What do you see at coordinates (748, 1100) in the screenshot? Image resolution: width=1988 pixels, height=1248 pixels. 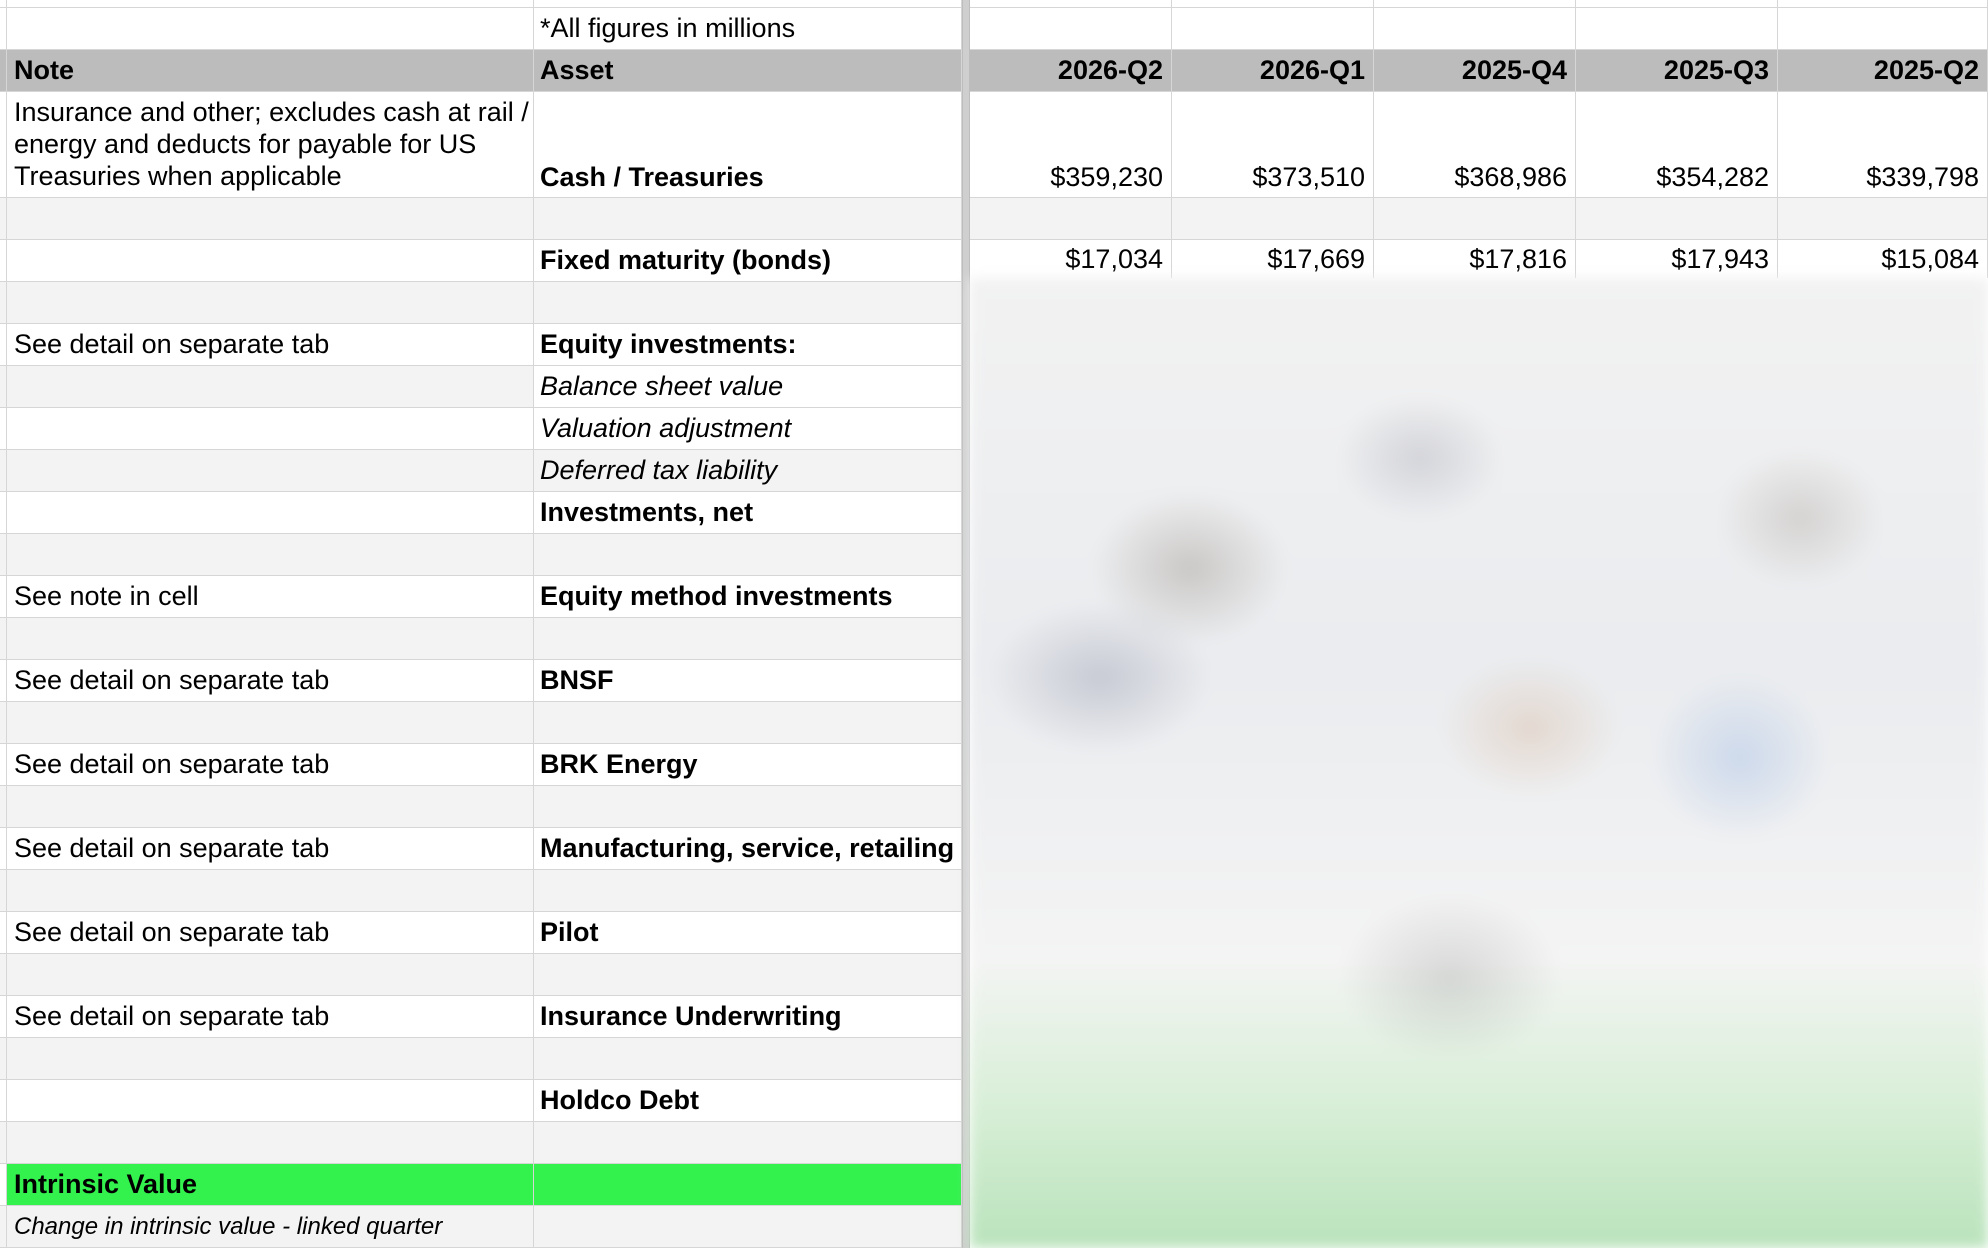 I see `holdco-asset-cell: Holdco Debt` at bounding box center [748, 1100].